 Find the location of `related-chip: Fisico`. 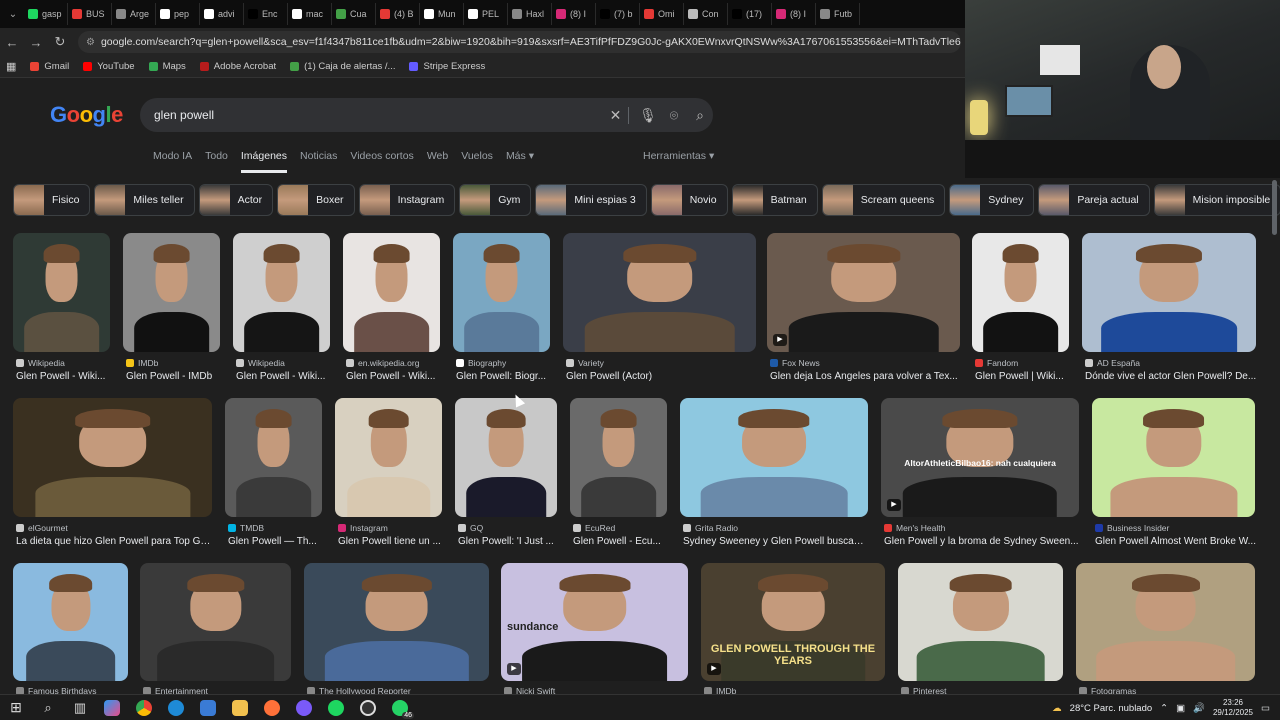

related-chip: Fisico is located at coordinates (52, 200).